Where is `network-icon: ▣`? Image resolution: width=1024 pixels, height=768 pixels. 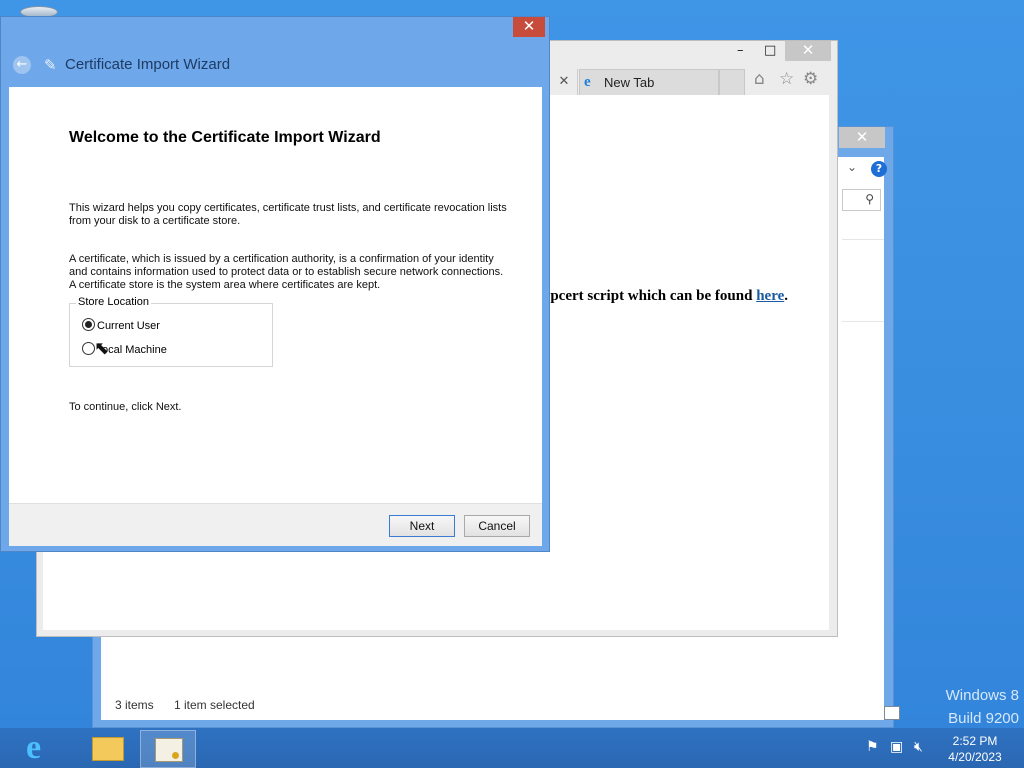
network-icon: ▣ is located at coordinates (896, 747).